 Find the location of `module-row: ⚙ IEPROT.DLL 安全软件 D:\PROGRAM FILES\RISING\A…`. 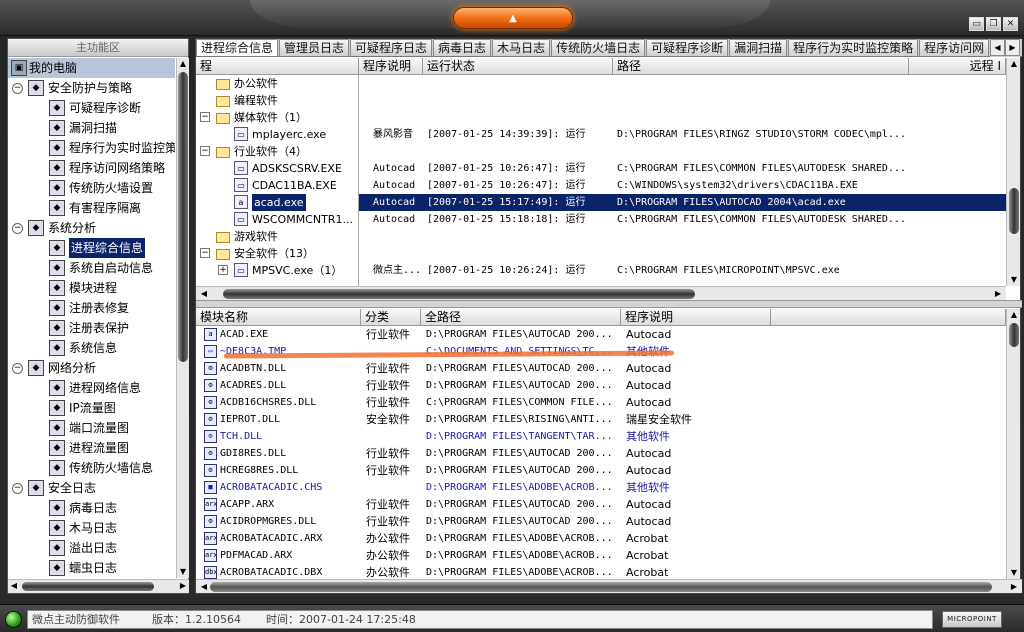

module-row: ⚙ IEPROT.DLL 安全软件 D:\PROGRAM FILES\RISING\A… is located at coordinates (601, 419).